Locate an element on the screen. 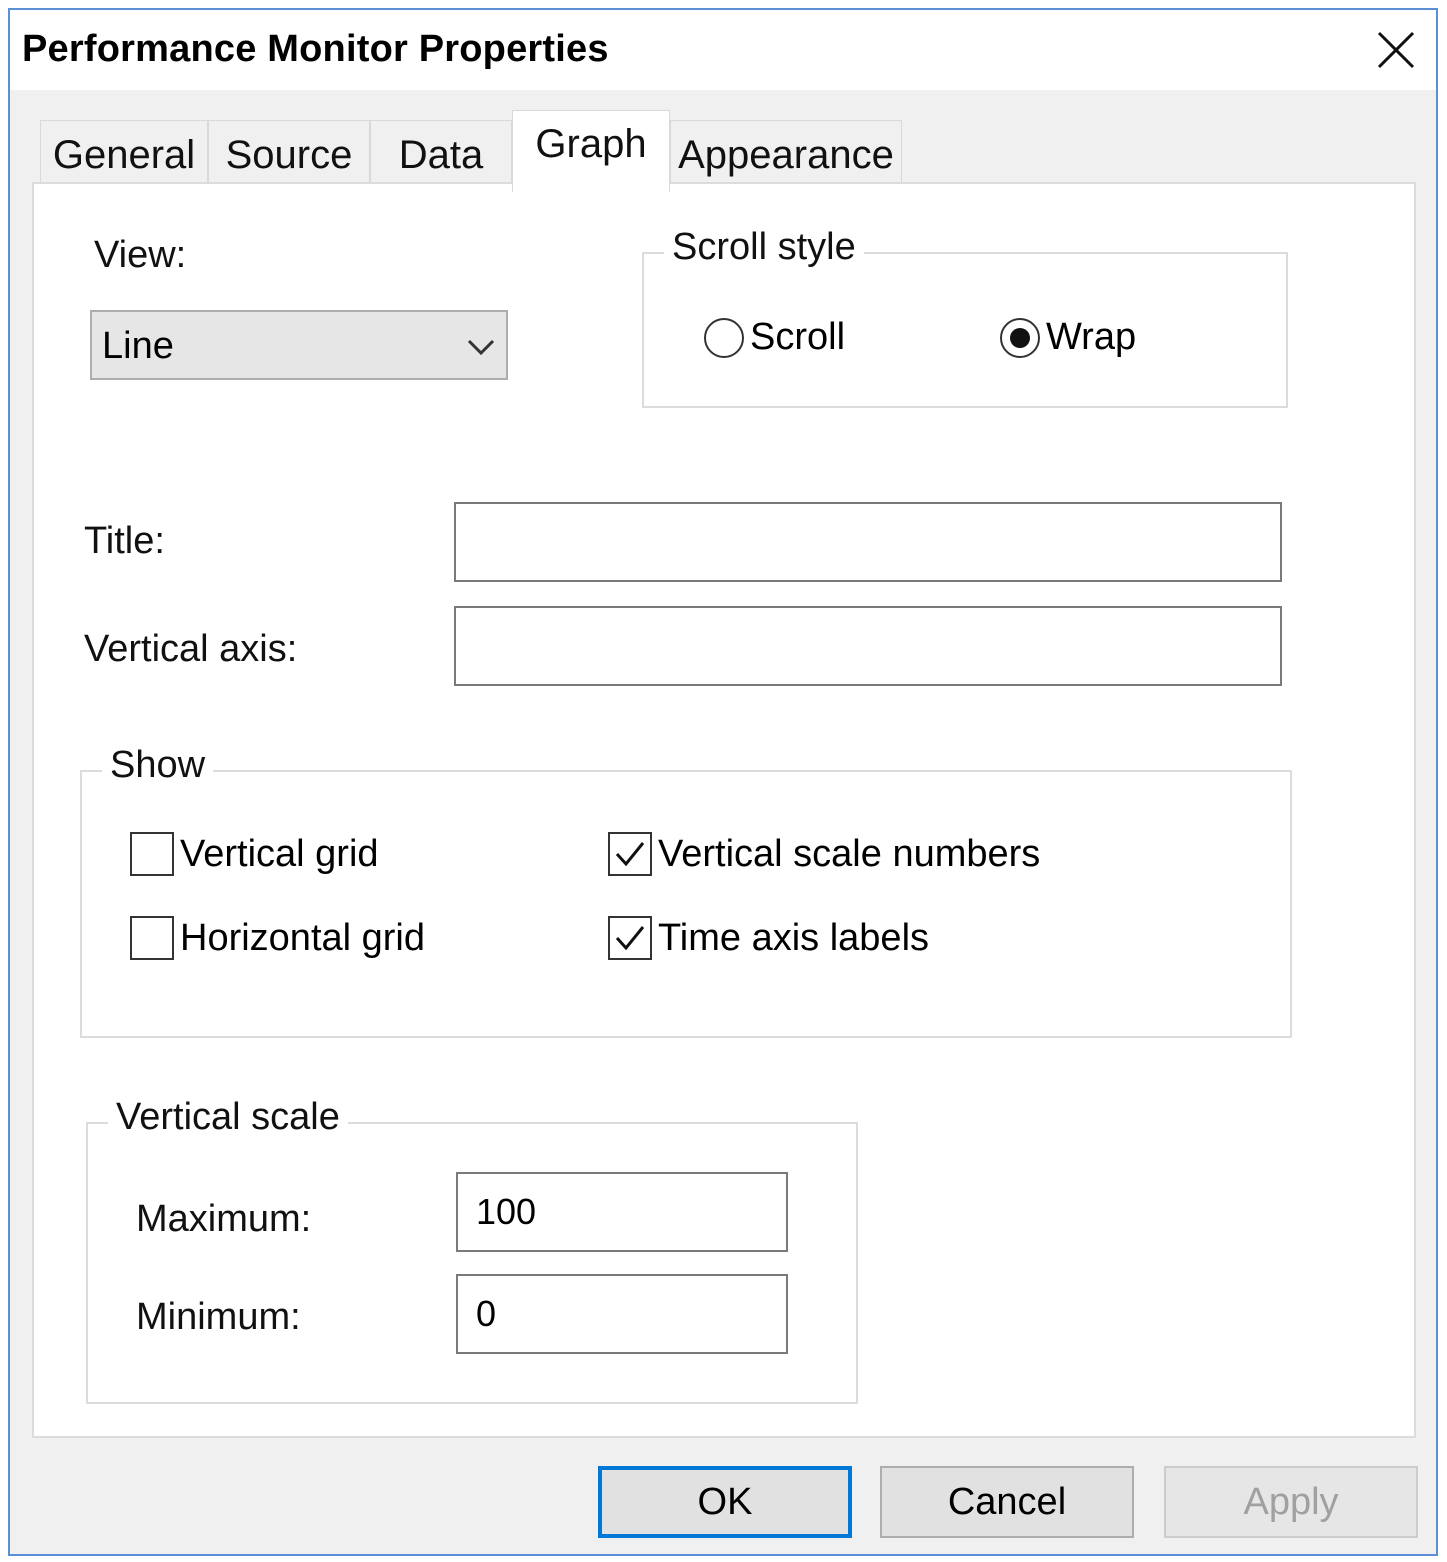 The image size is (1447, 1562). minimum-label: Minimum: is located at coordinates (218, 1317).